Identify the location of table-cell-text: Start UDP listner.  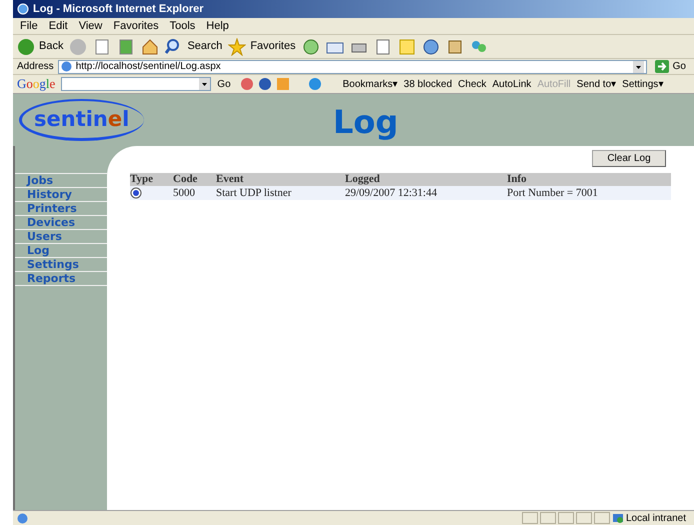
(254, 193).